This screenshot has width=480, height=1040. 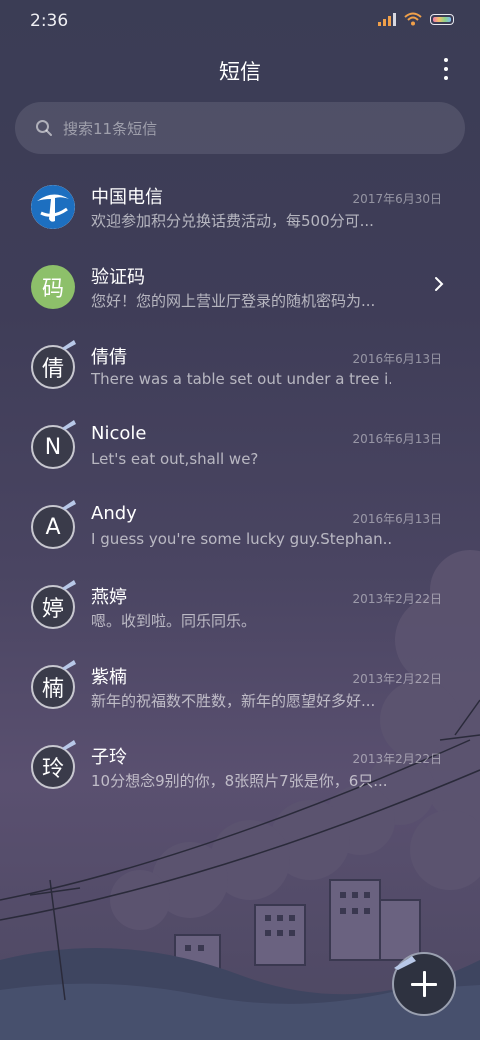 What do you see at coordinates (424, 984) in the screenshot?
I see `plus-icon` at bounding box center [424, 984].